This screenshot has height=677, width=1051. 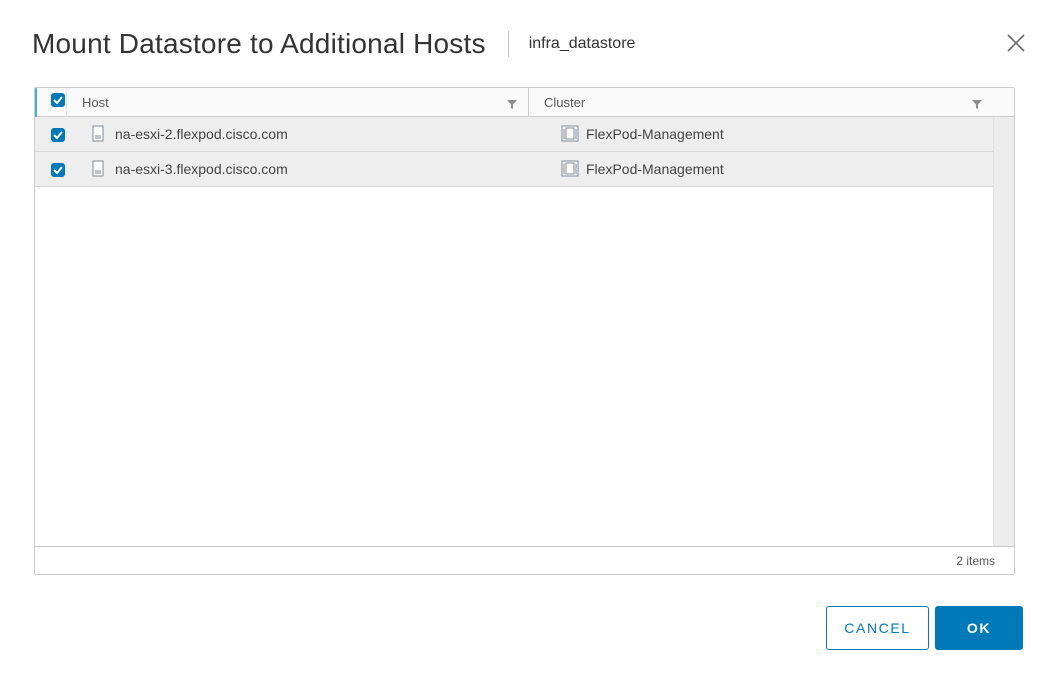 What do you see at coordinates (877, 628) in the screenshot?
I see `cancel-button: CANCEL` at bounding box center [877, 628].